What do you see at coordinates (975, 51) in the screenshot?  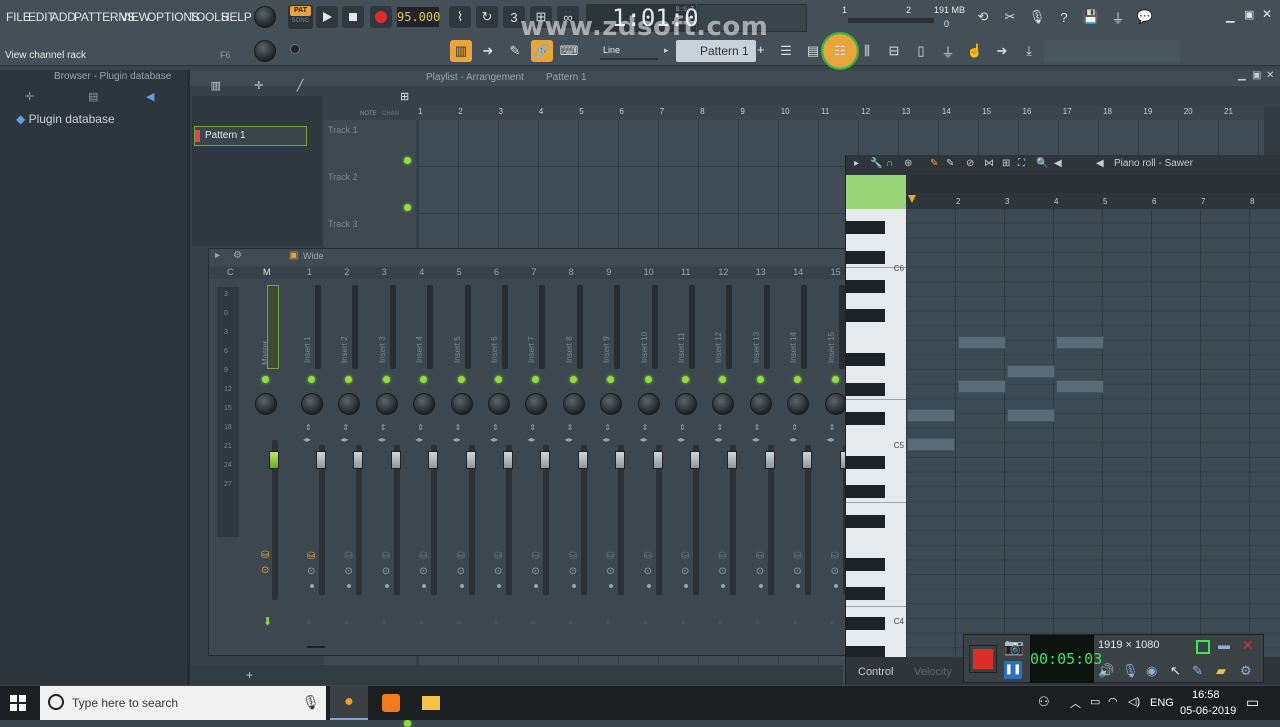 I see `touch-controller-button: ☝` at bounding box center [975, 51].